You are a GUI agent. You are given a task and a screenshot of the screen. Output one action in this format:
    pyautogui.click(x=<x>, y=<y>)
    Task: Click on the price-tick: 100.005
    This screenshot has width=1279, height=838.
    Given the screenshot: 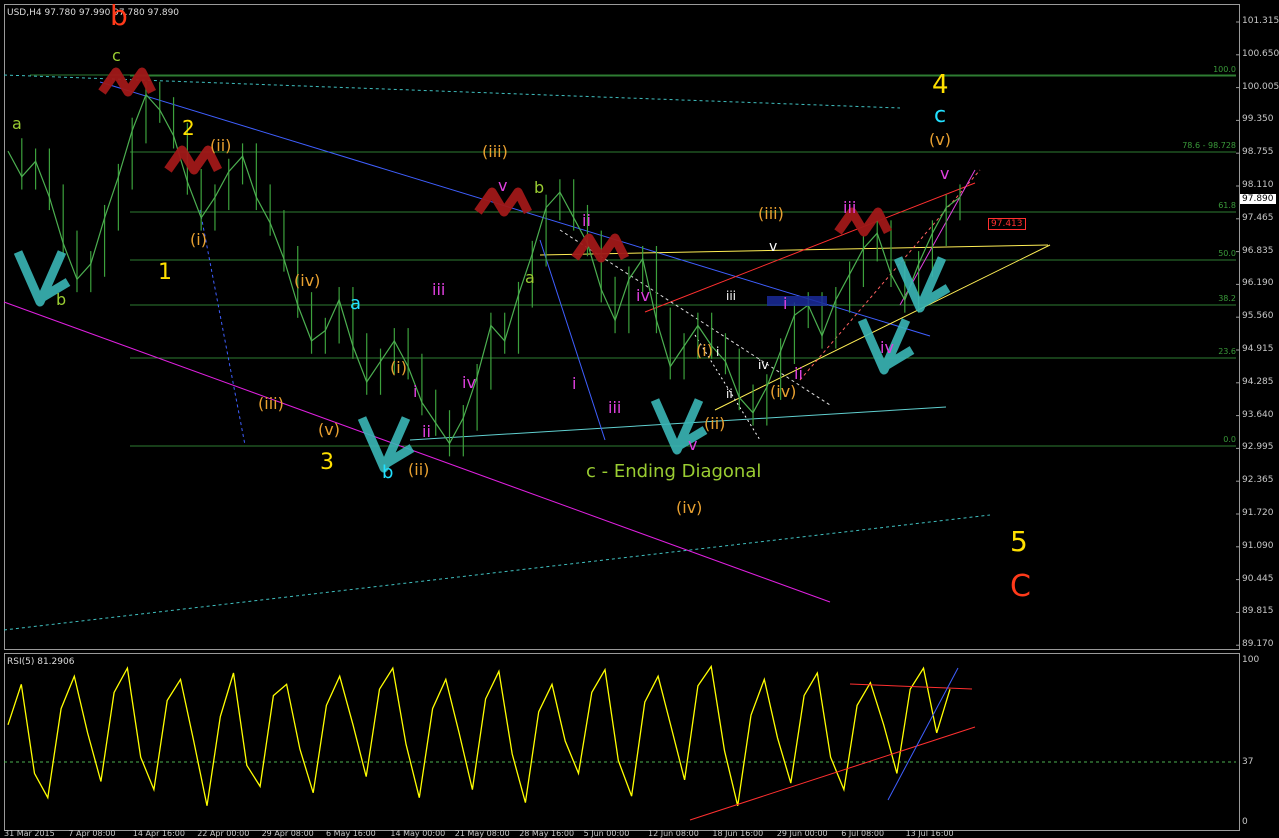 What is the action you would take?
    pyautogui.click(x=1260, y=86)
    